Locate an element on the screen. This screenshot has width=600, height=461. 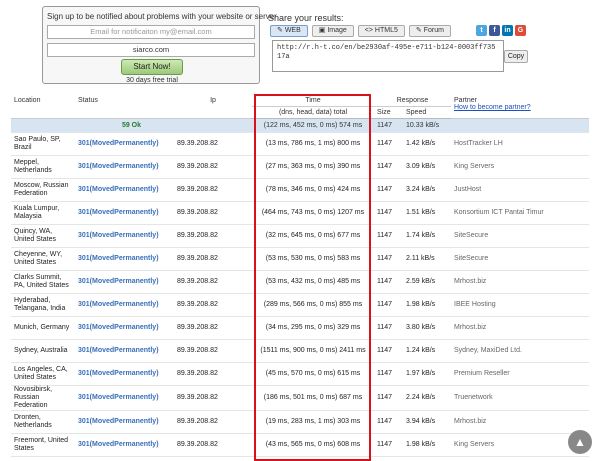
domain-field: siarco.com is located at coordinates (151, 50).